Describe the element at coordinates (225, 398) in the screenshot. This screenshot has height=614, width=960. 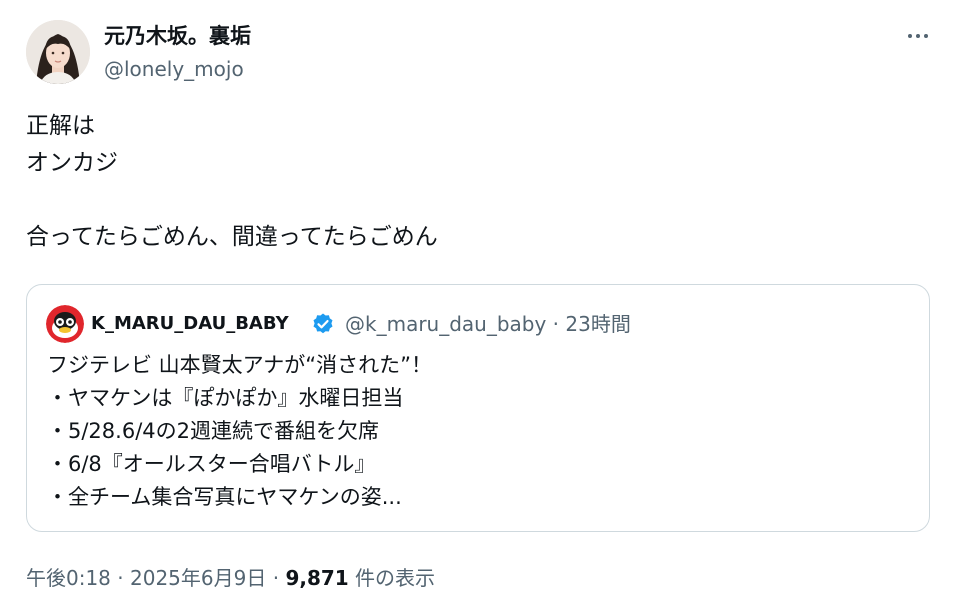
I see `quoted-line: ・ヤマケンは『ぽかぽか』水曜日担当` at that location.